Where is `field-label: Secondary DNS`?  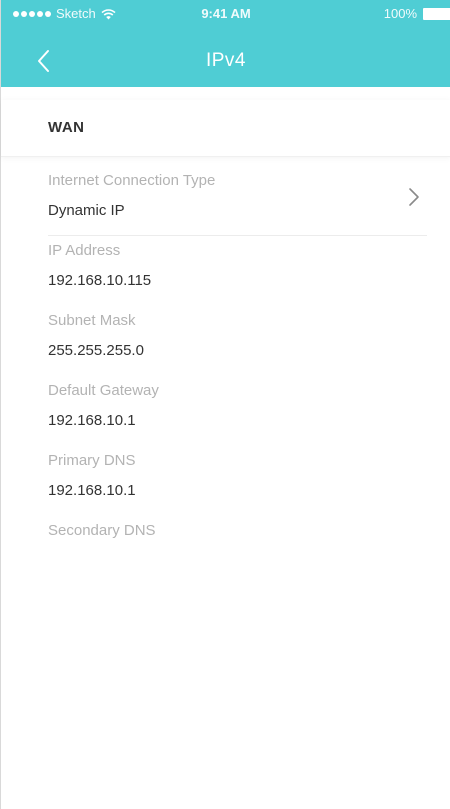
field-label: Secondary DNS is located at coordinates (102, 530).